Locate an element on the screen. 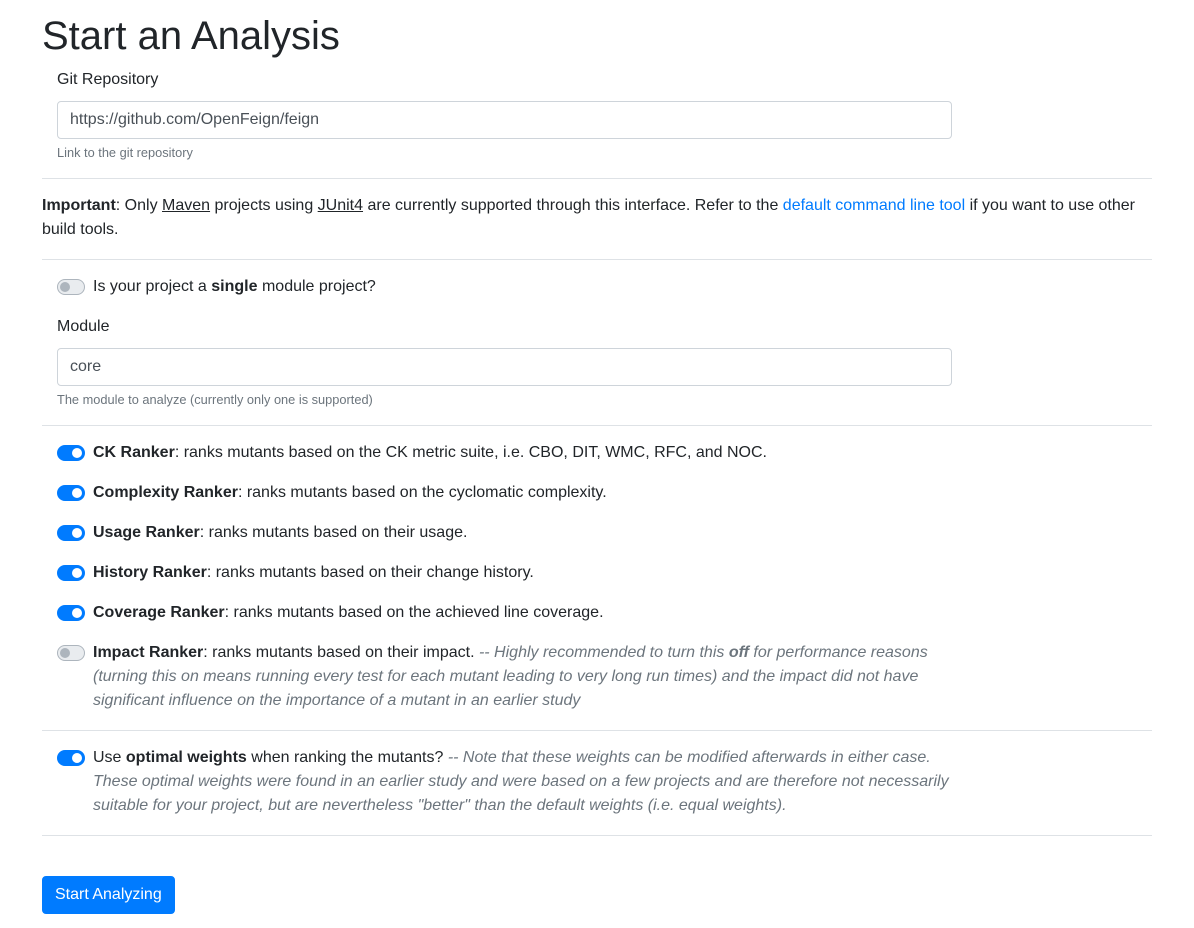 The width and height of the screenshot is (1194, 928). note-bold: off is located at coordinates (738, 652).